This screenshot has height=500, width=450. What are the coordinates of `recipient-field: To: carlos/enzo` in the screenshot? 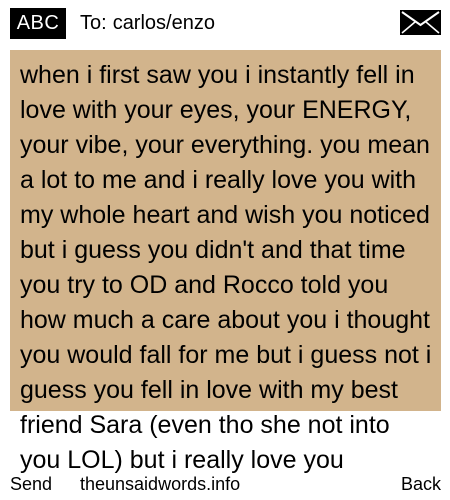 It's located at (147, 23).